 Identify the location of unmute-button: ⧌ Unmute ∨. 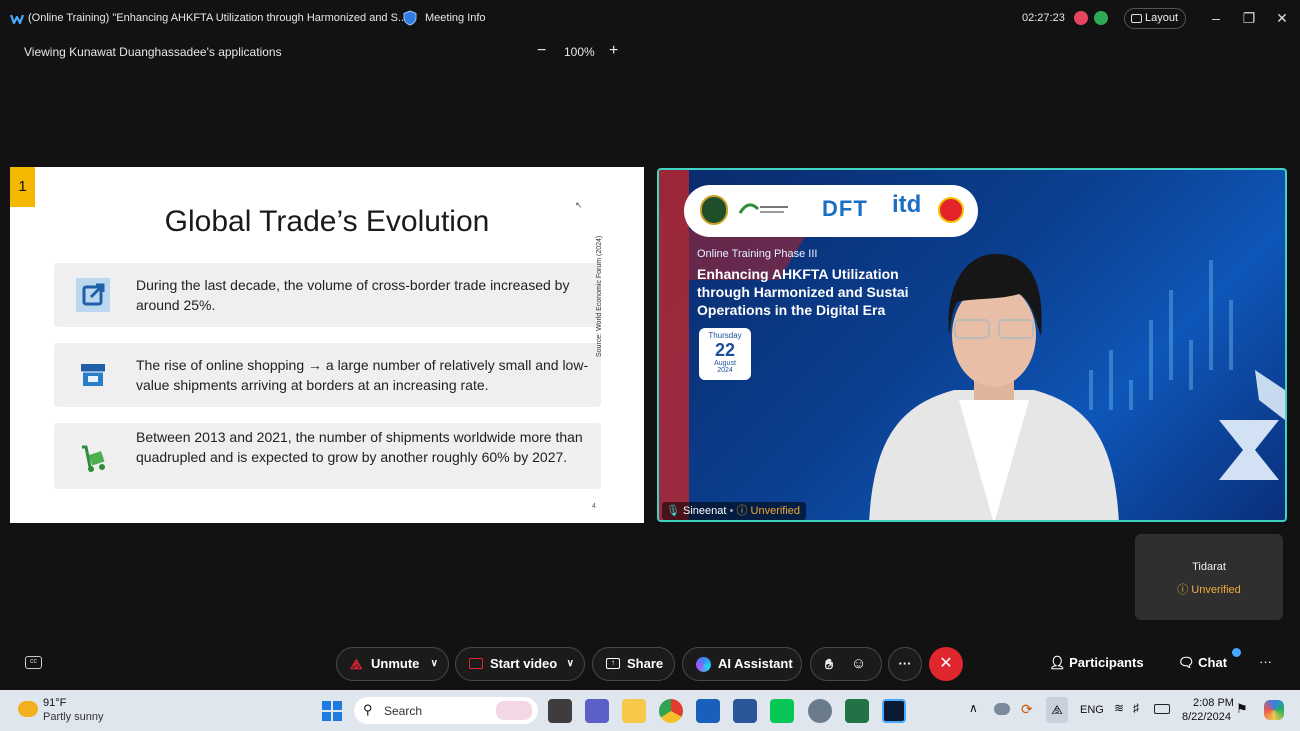
(392, 664).